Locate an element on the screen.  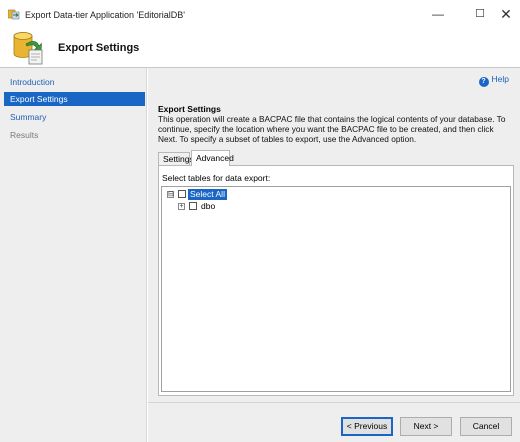
expand-icon: + is located at coordinates (181, 206).